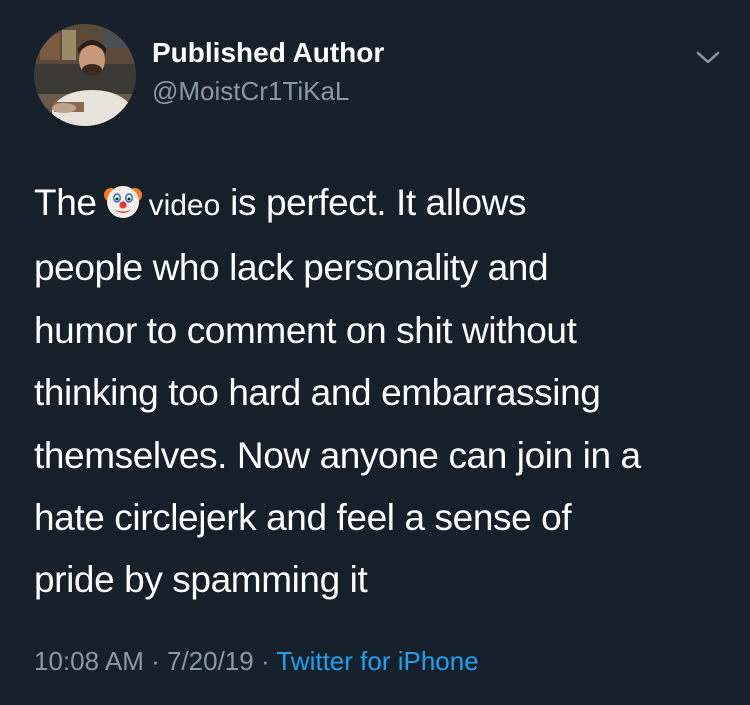 The width and height of the screenshot is (750, 705). What do you see at coordinates (184, 205) in the screenshot?
I see `tweet-word-video: video` at bounding box center [184, 205].